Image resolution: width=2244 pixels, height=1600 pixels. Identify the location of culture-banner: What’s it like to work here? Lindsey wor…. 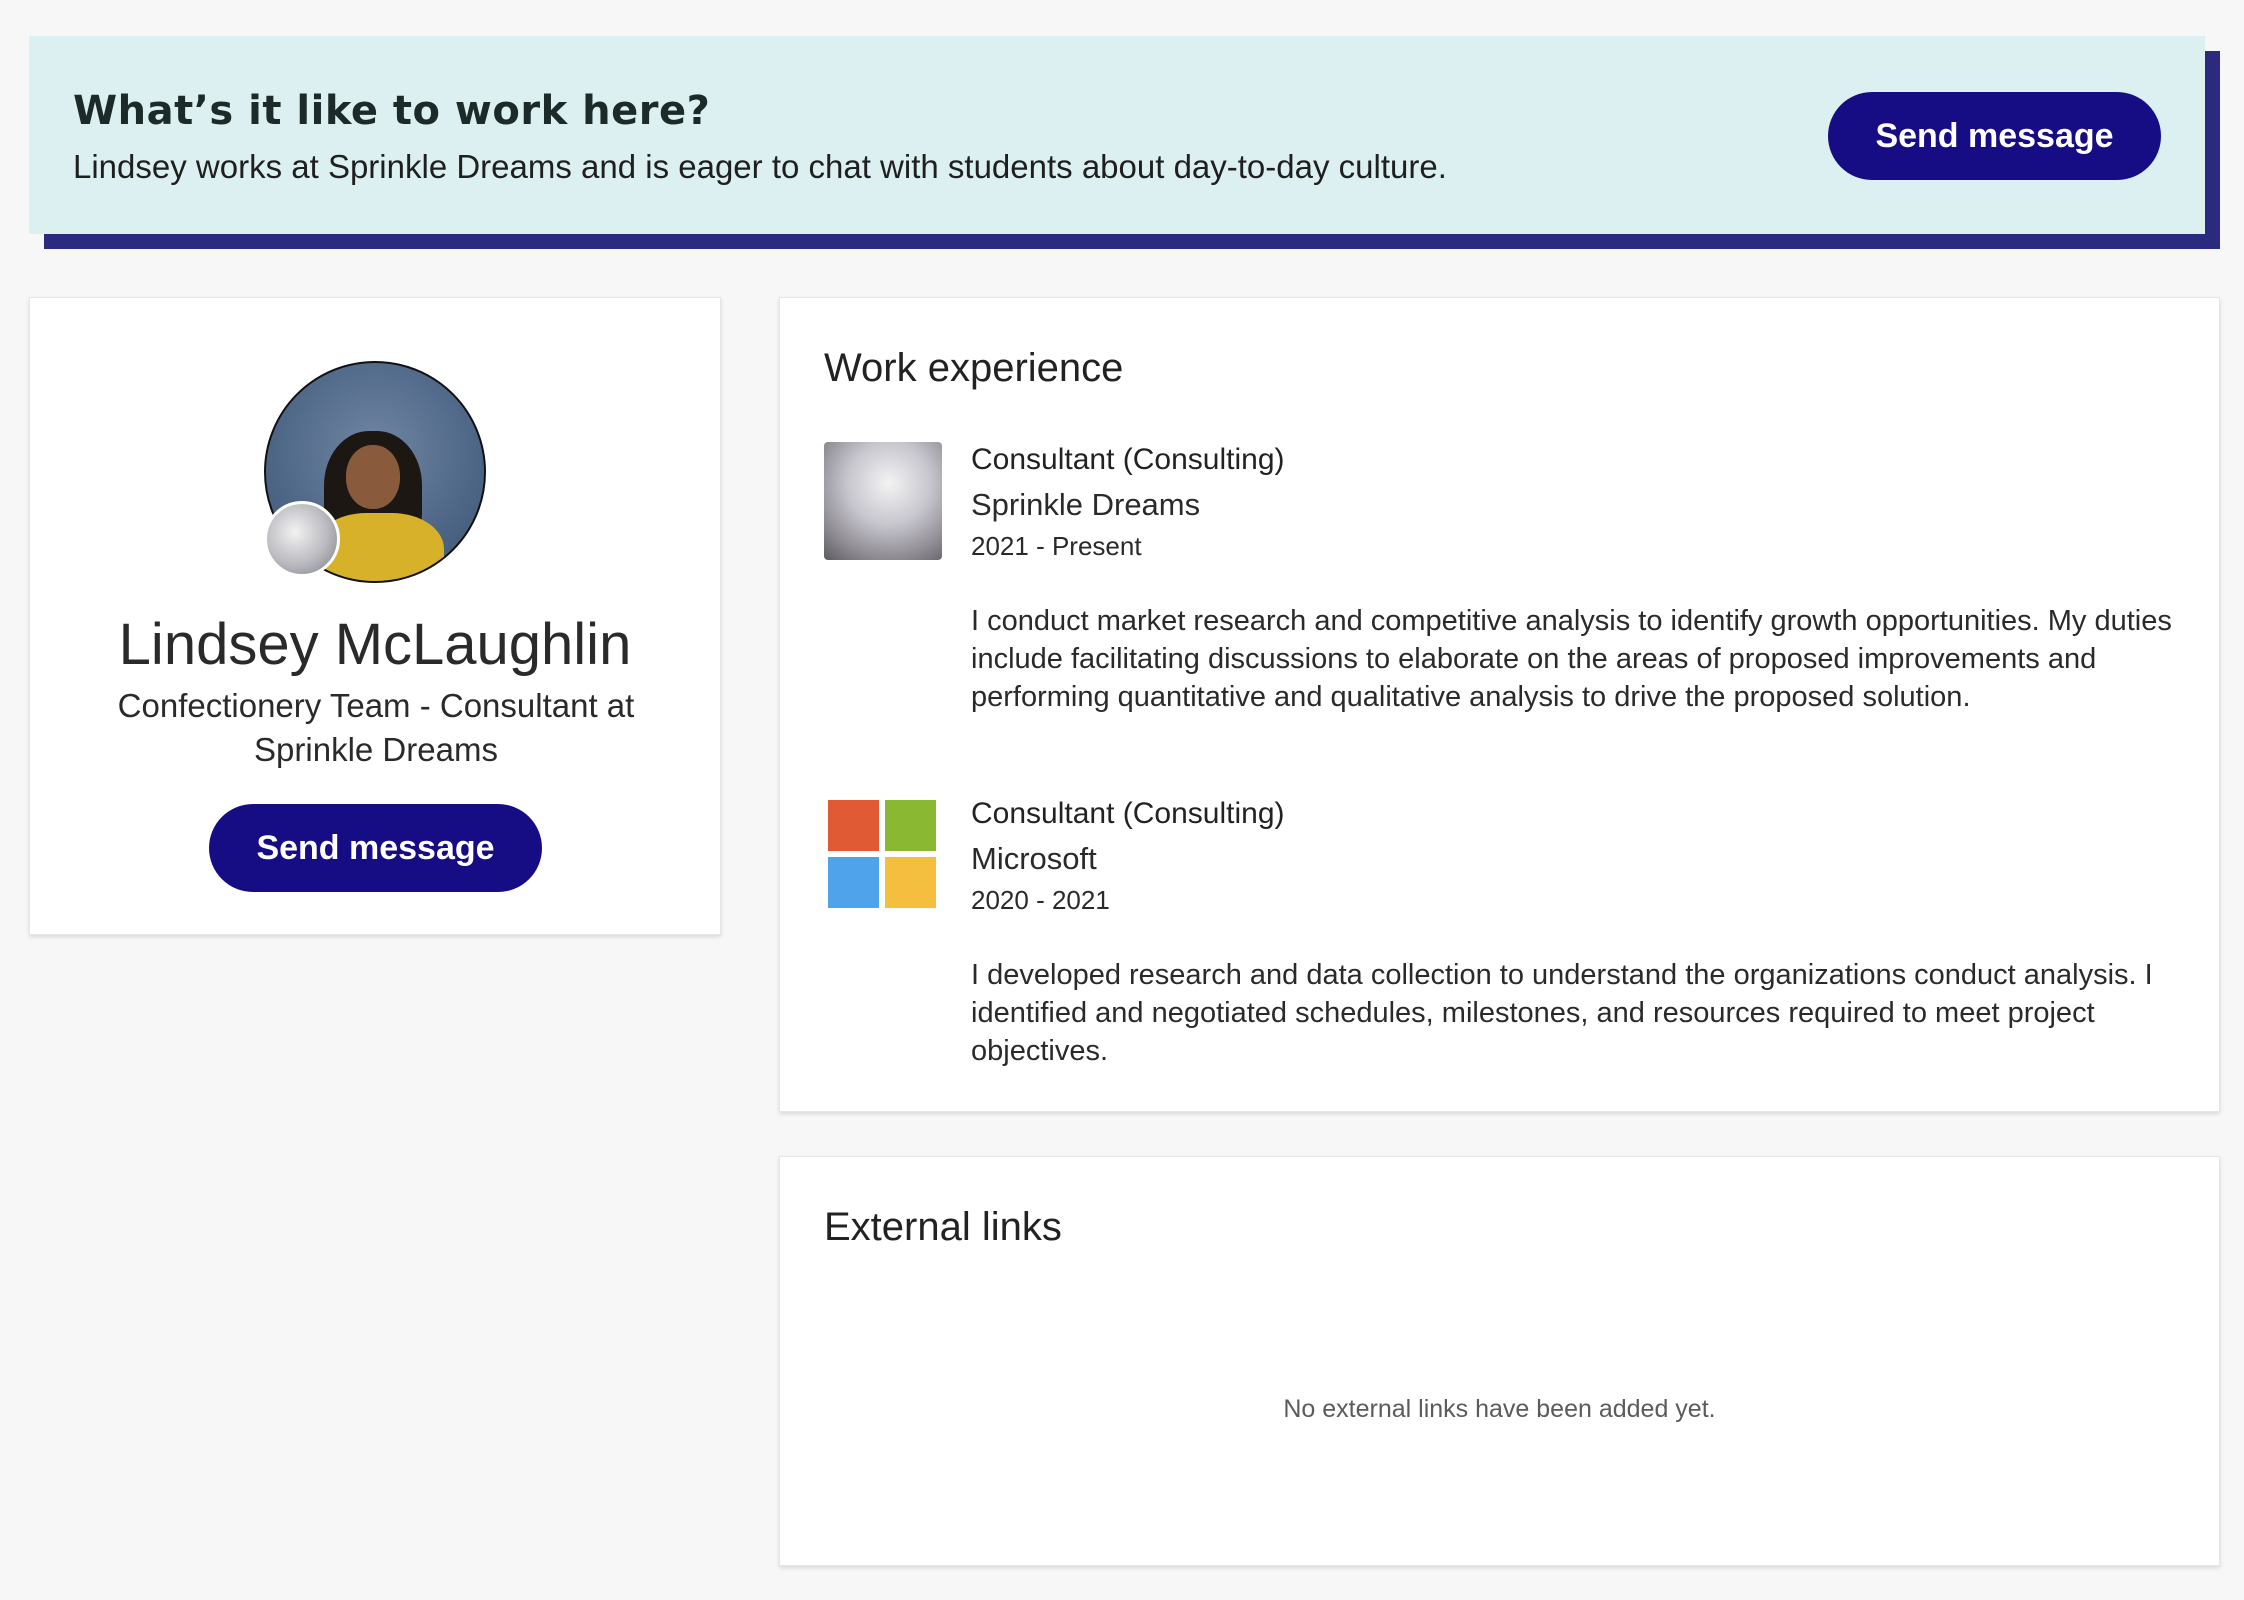
(1117, 135).